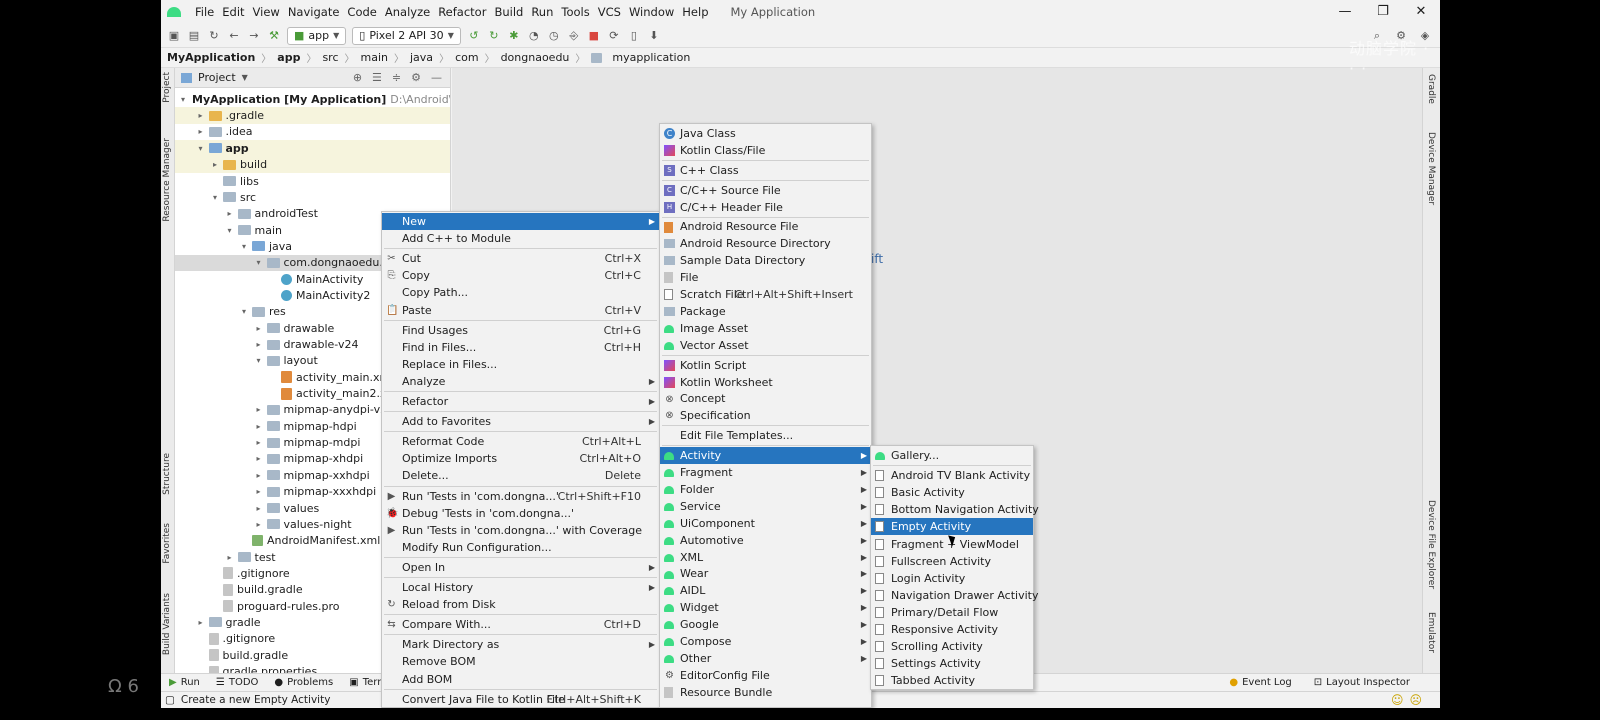  What do you see at coordinates (254, 36) in the screenshot?
I see `forward-icon: →` at bounding box center [254, 36].